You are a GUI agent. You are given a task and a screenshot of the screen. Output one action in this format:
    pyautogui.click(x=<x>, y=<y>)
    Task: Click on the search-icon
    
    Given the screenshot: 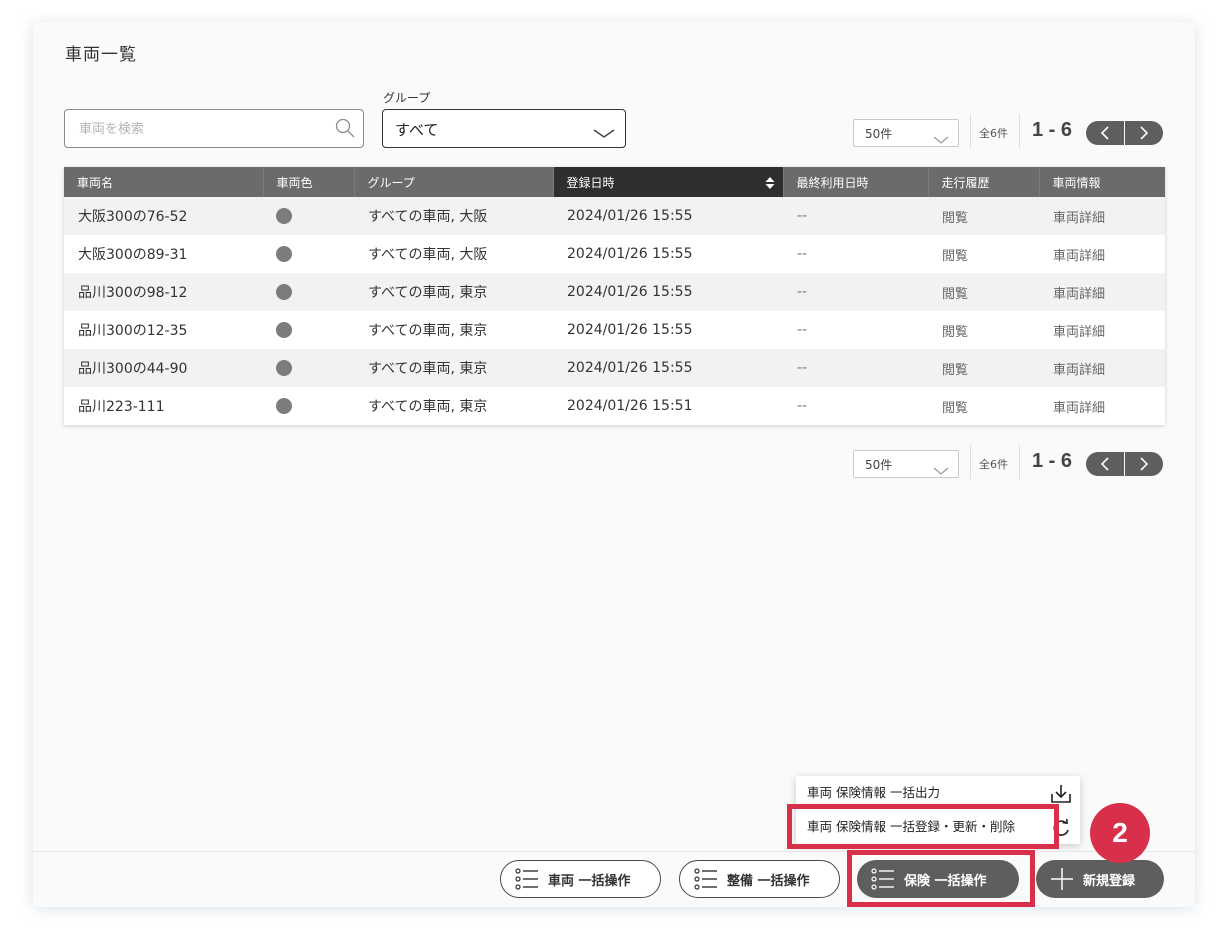 What is the action you would take?
    pyautogui.click(x=345, y=130)
    